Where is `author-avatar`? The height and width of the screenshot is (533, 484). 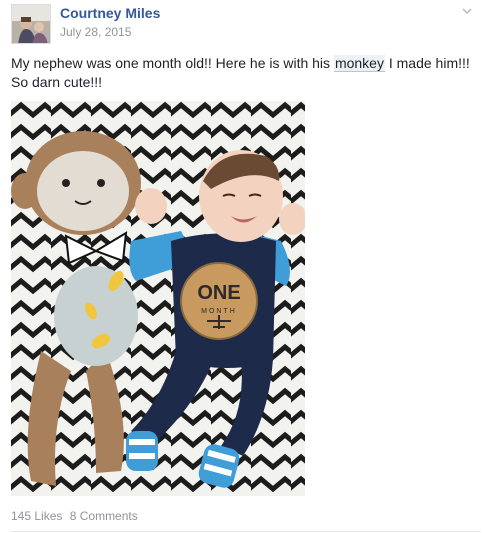
author-avatar is located at coordinates (31, 24).